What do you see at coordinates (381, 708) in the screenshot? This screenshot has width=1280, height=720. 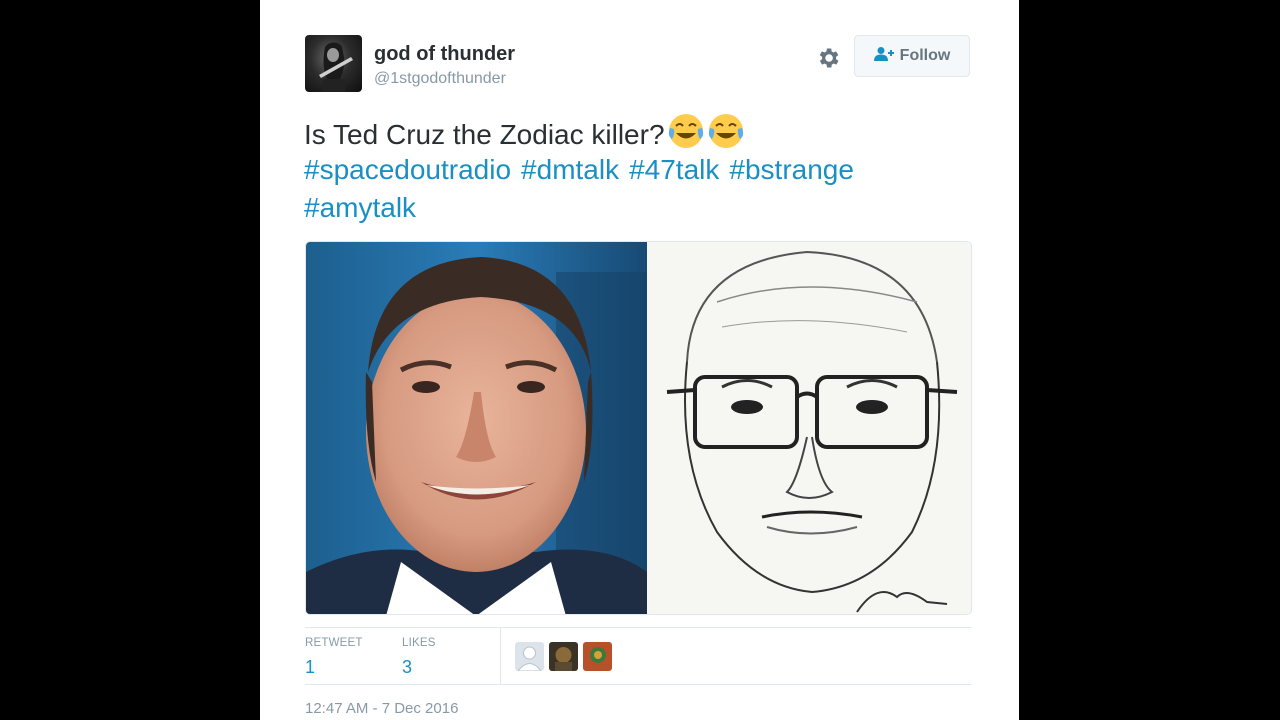 I see `tweet-timestamp: 12:47 AM - 7 Dec 2016` at bounding box center [381, 708].